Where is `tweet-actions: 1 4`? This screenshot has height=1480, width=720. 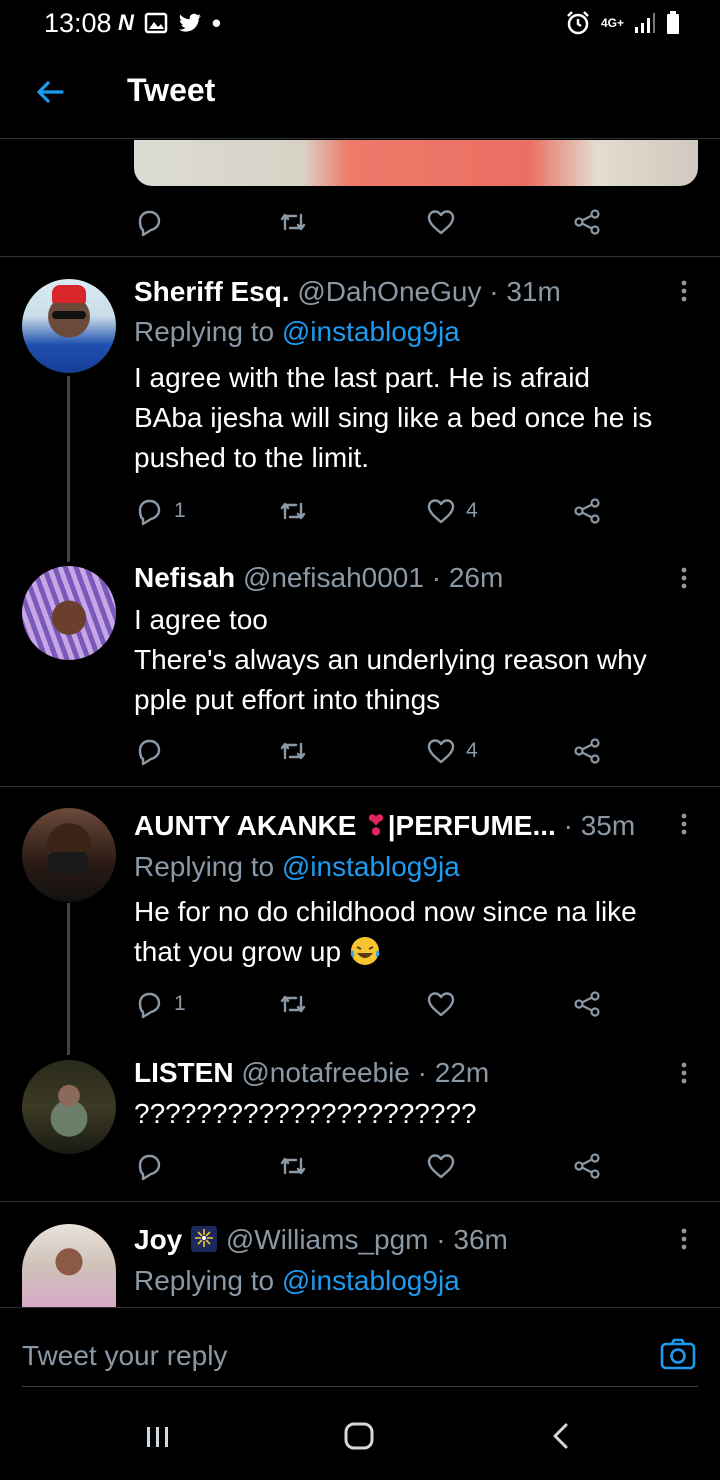 tweet-actions: 1 4 is located at coordinates (374, 511).